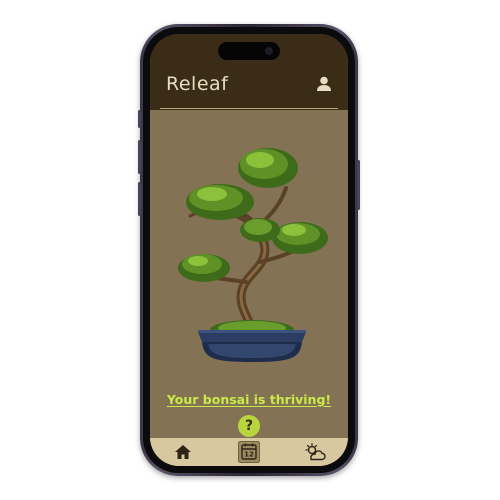 Image resolution: width=500 pixels, height=500 pixels. I want to click on nav-weather, so click(315, 452).